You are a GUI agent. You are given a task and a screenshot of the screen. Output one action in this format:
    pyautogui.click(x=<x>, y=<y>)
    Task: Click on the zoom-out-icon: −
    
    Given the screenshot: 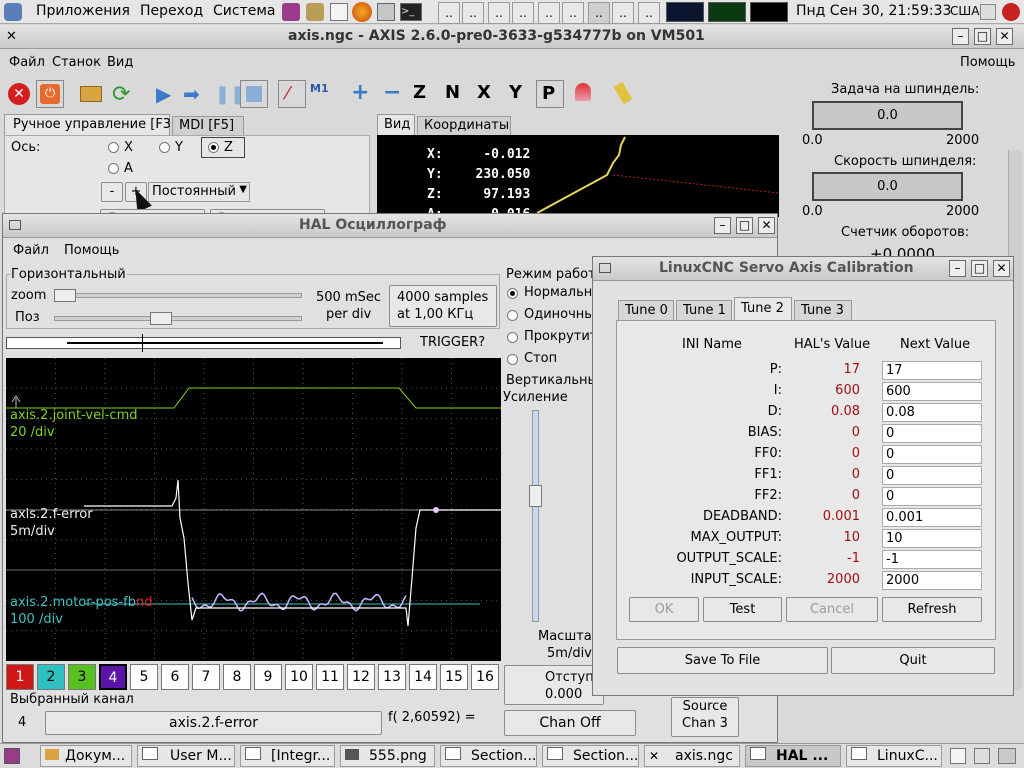 What is the action you would take?
    pyautogui.click(x=390, y=94)
    